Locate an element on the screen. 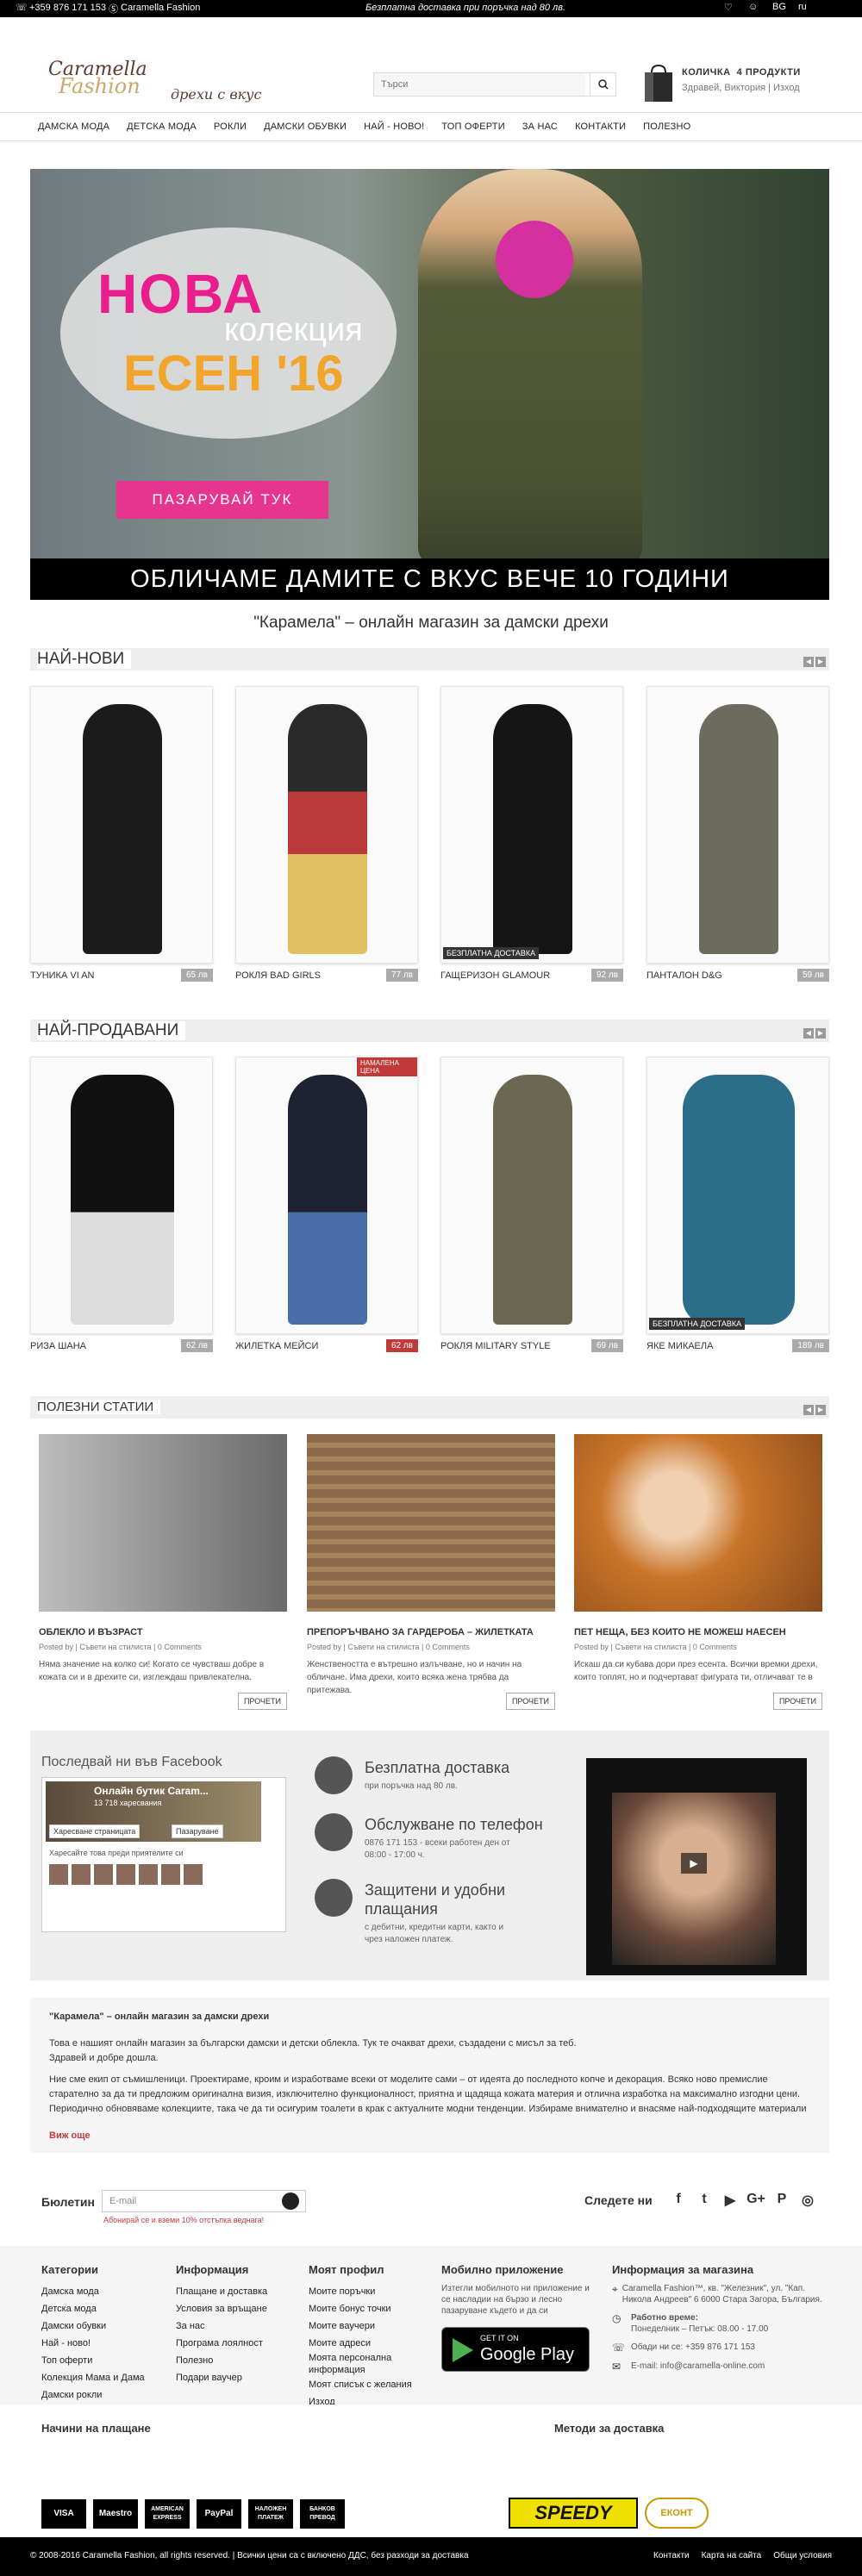  product-card: РОКЛЯ MILITARY STYLE 69 лв is located at coordinates (531, 1204).